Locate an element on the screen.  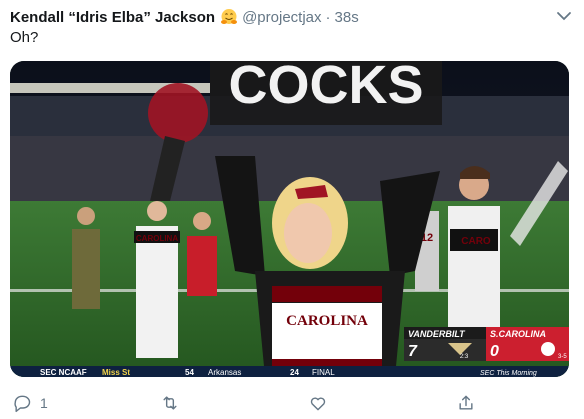
jersey-right-text: CARO is located at coordinates (476, 241).